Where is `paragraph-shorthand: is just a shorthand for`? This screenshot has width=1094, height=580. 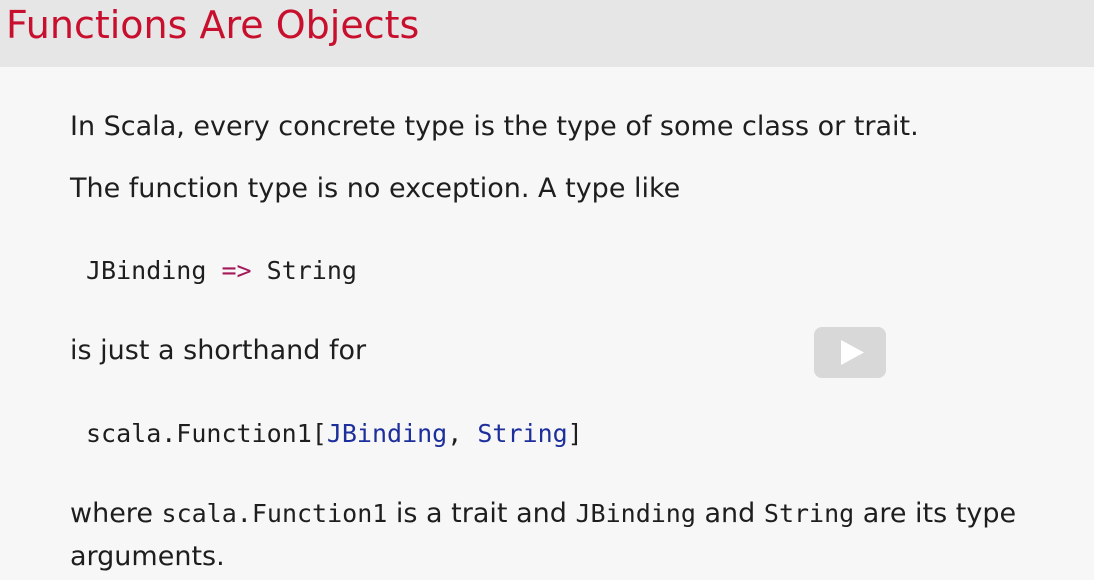
paragraph-shorthand: is just a shorthand for is located at coordinates (218, 350).